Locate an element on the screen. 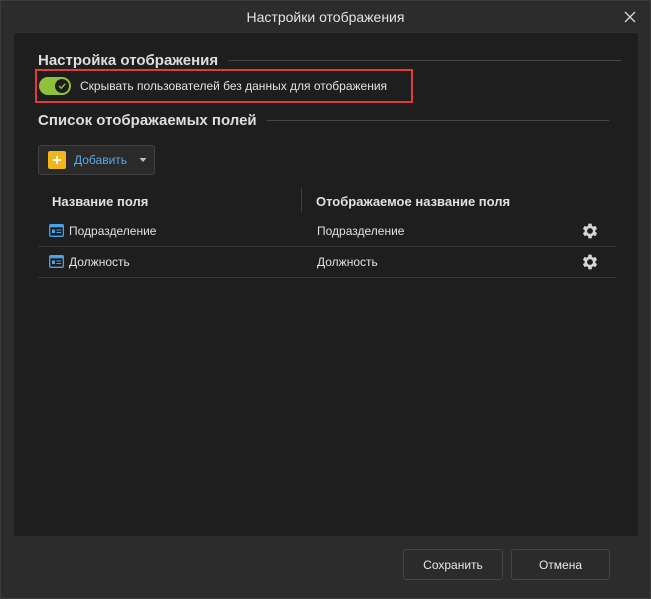 This screenshot has width=651, height=599. add-button-label: Добавить is located at coordinates (101, 160).